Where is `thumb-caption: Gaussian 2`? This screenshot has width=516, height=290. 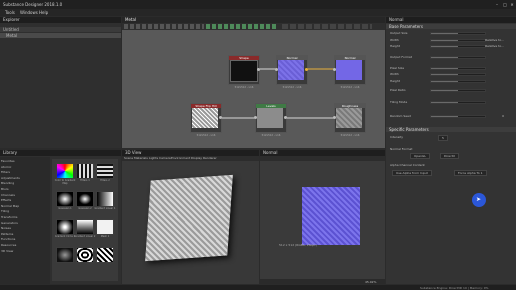
thumb-caption: Gaussian 2 is located at coordinates (85, 208).